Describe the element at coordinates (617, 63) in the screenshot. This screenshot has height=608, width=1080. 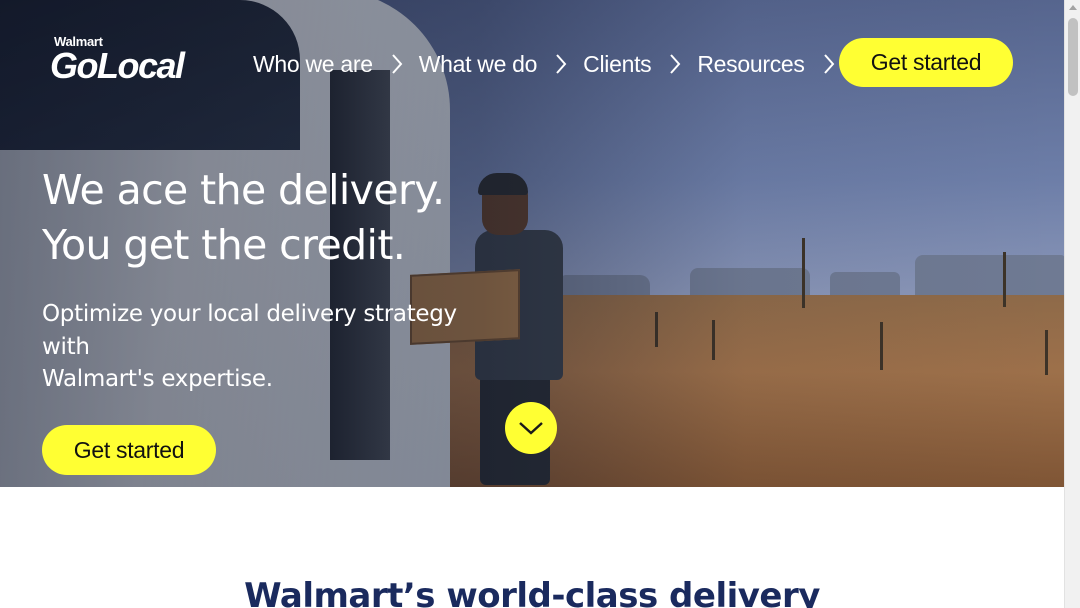
I see `nav-item-label: Clients` at that location.